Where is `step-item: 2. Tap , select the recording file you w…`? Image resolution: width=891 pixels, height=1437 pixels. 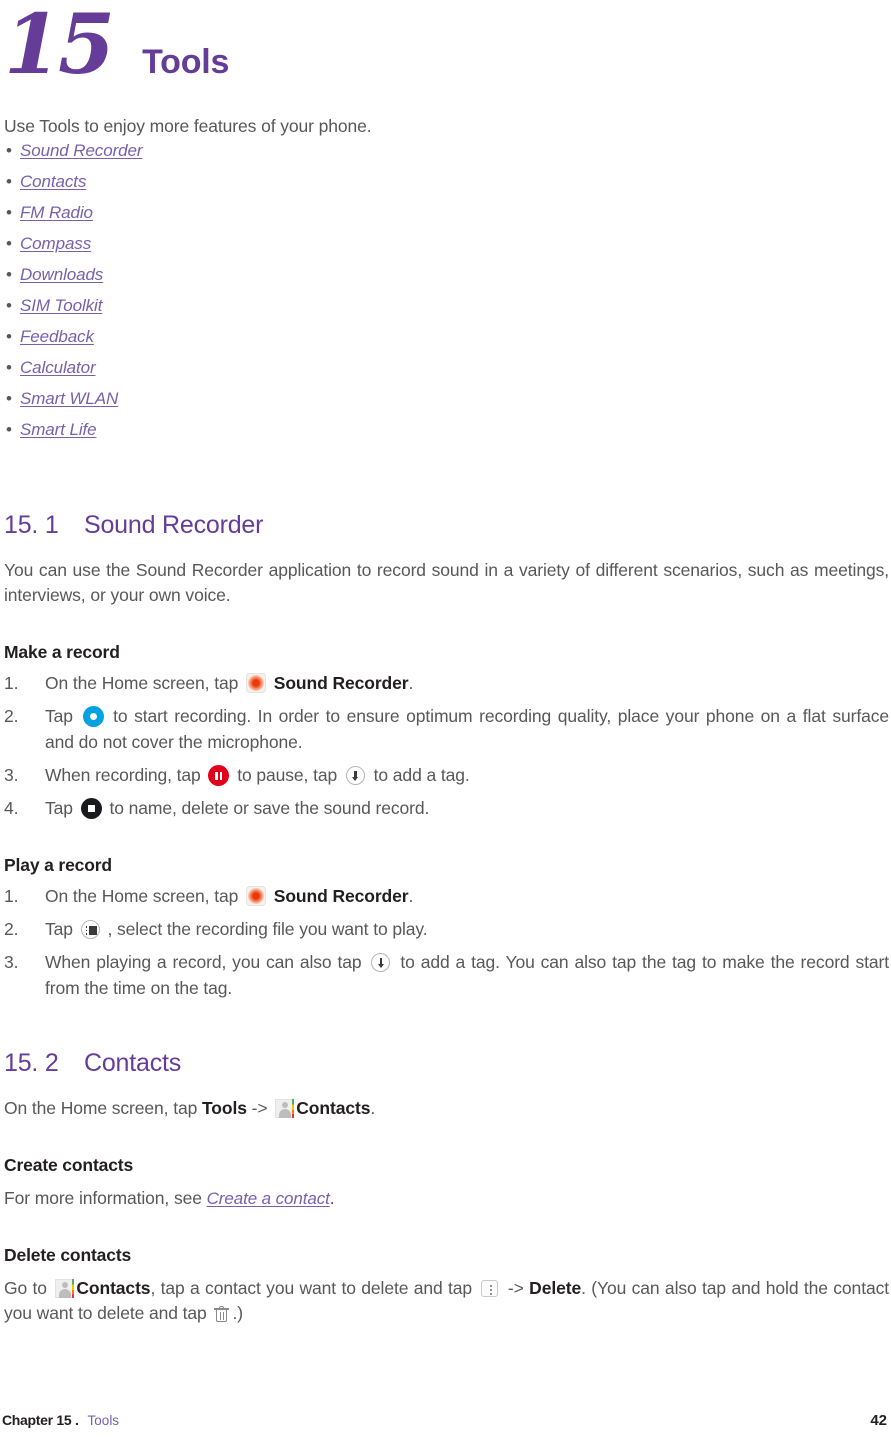
step-item: 2. Tap , select the recording file you w… is located at coordinates (445, 929).